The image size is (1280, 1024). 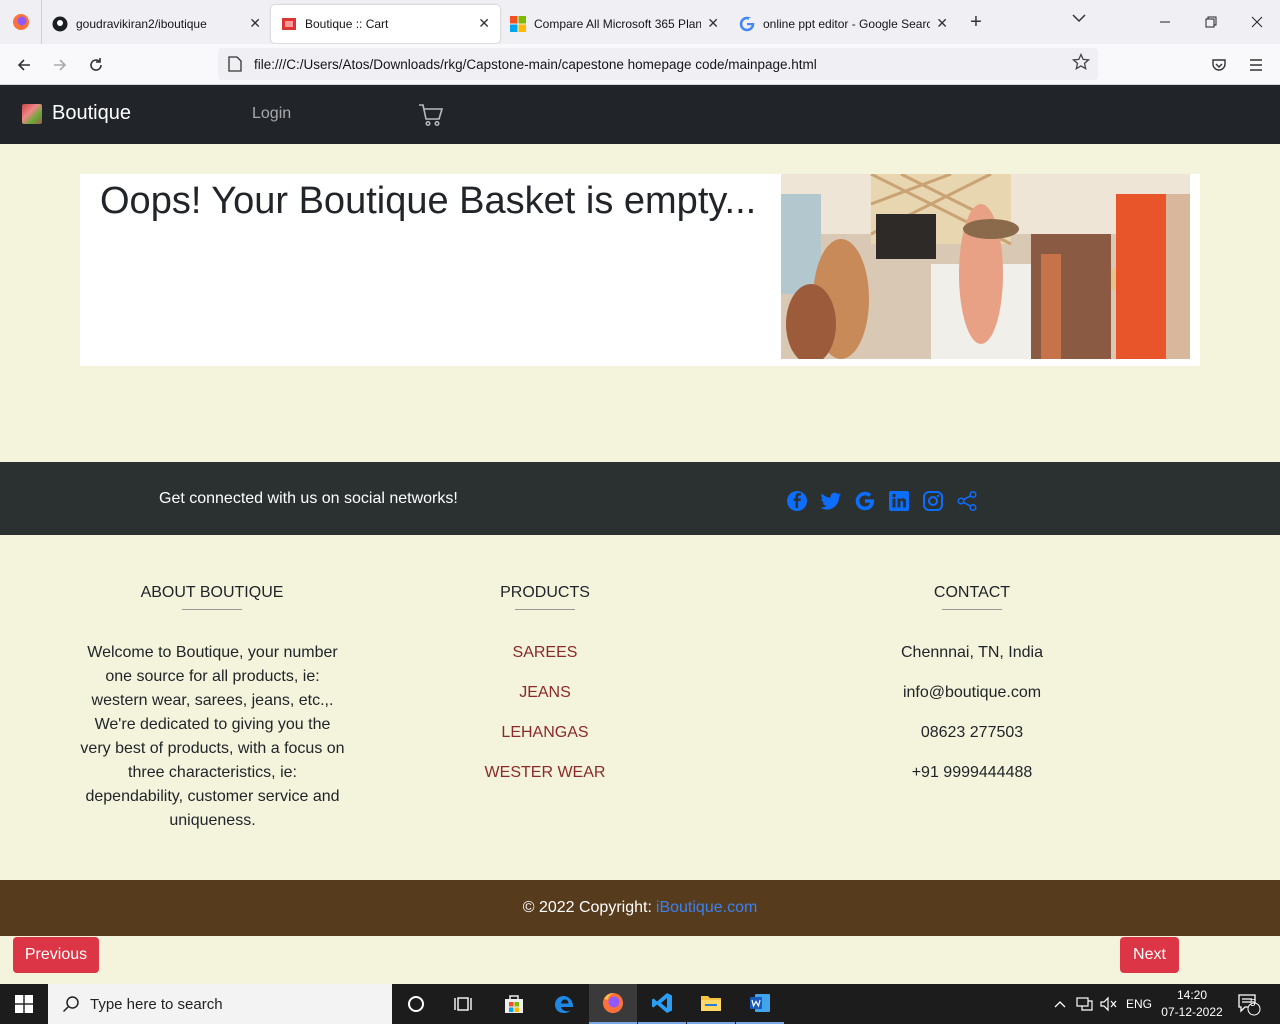 What do you see at coordinates (760, 1004) in the screenshot?
I see `word-icon` at bounding box center [760, 1004].